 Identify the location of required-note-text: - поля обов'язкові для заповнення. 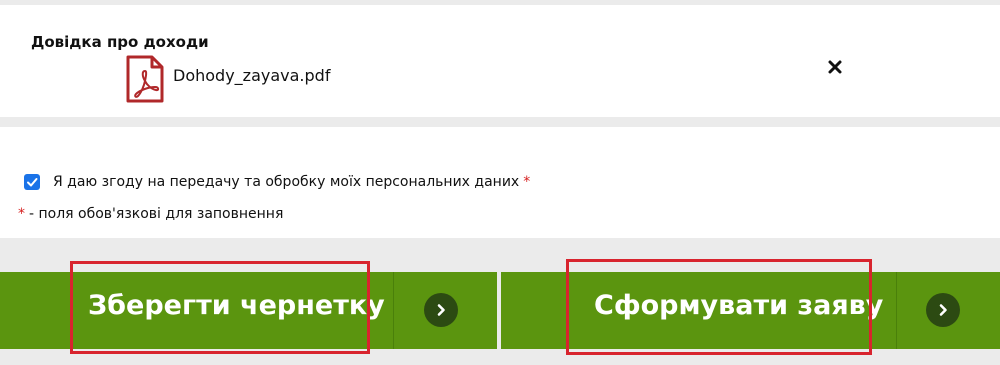
(156, 214).